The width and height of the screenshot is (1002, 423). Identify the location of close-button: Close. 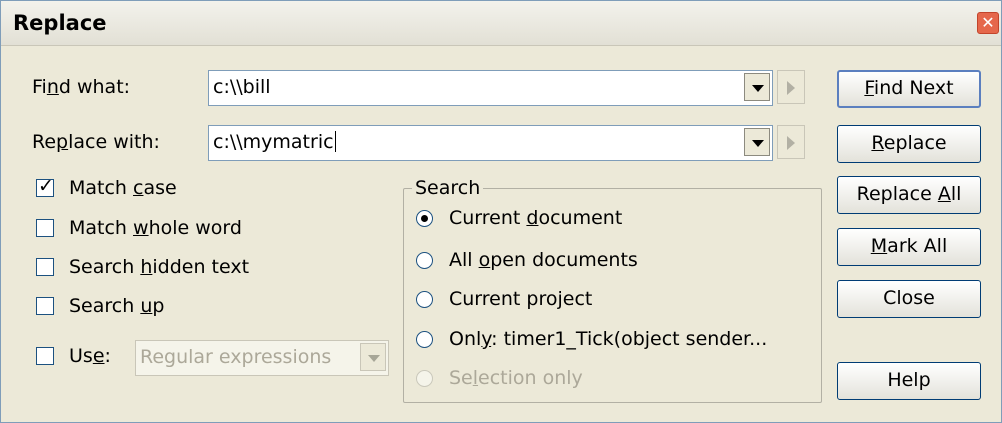
(909, 299).